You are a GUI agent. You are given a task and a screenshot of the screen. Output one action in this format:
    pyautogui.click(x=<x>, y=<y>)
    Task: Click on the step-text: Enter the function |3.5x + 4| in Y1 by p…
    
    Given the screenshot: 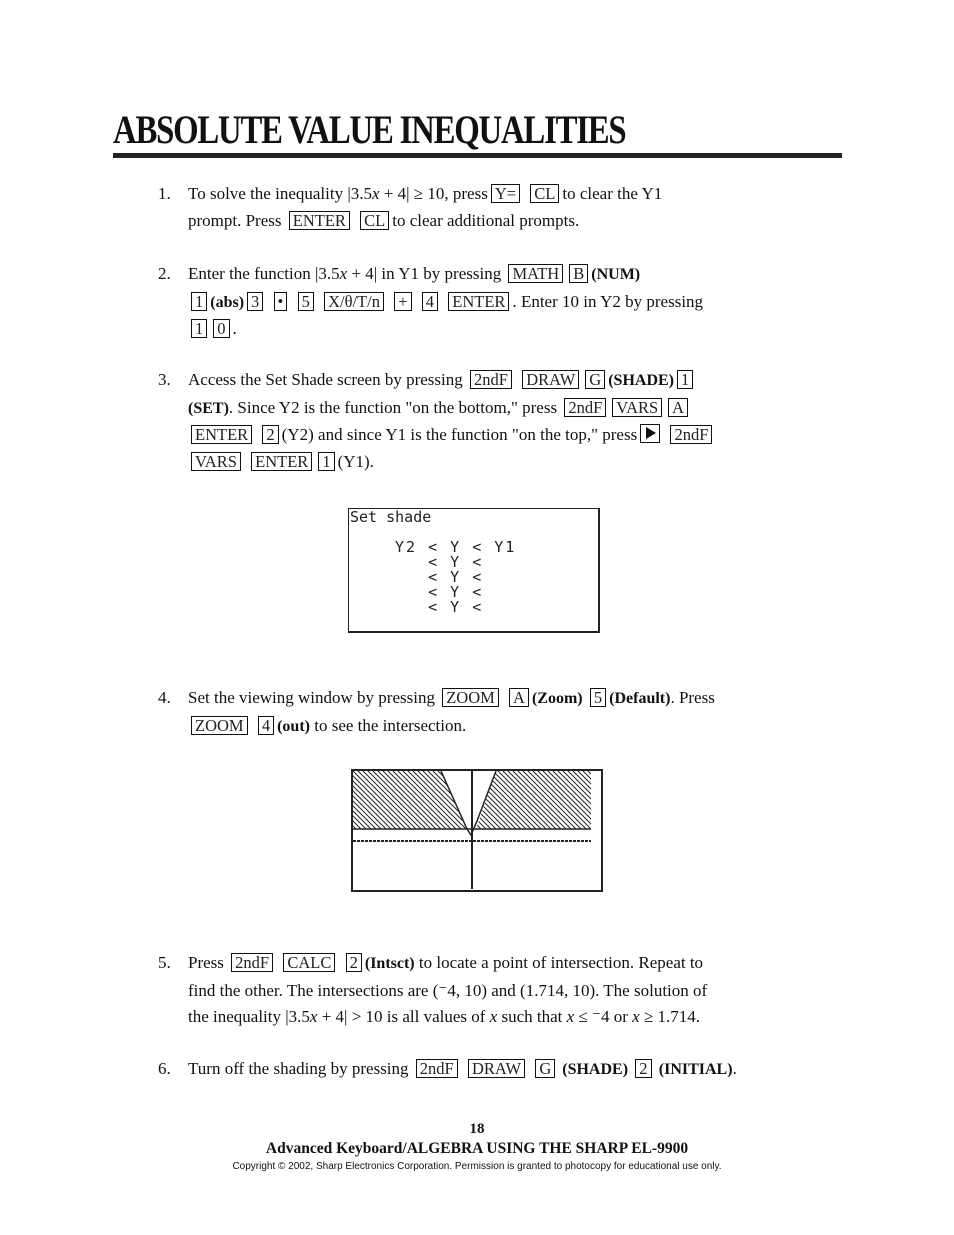 What is the action you would take?
    pyautogui.click(x=493, y=302)
    